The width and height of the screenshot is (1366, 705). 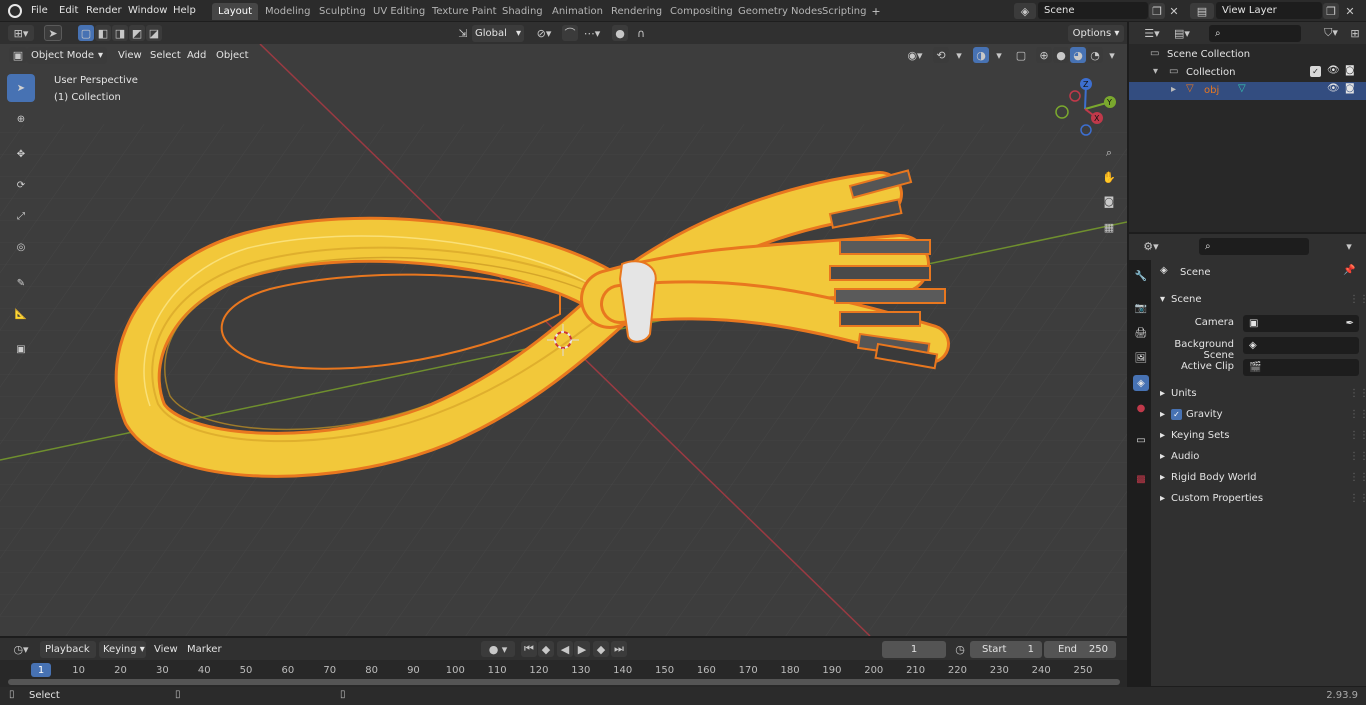 What do you see at coordinates (1349, 270) in the screenshot?
I see `pin-icon: 📌` at bounding box center [1349, 270].